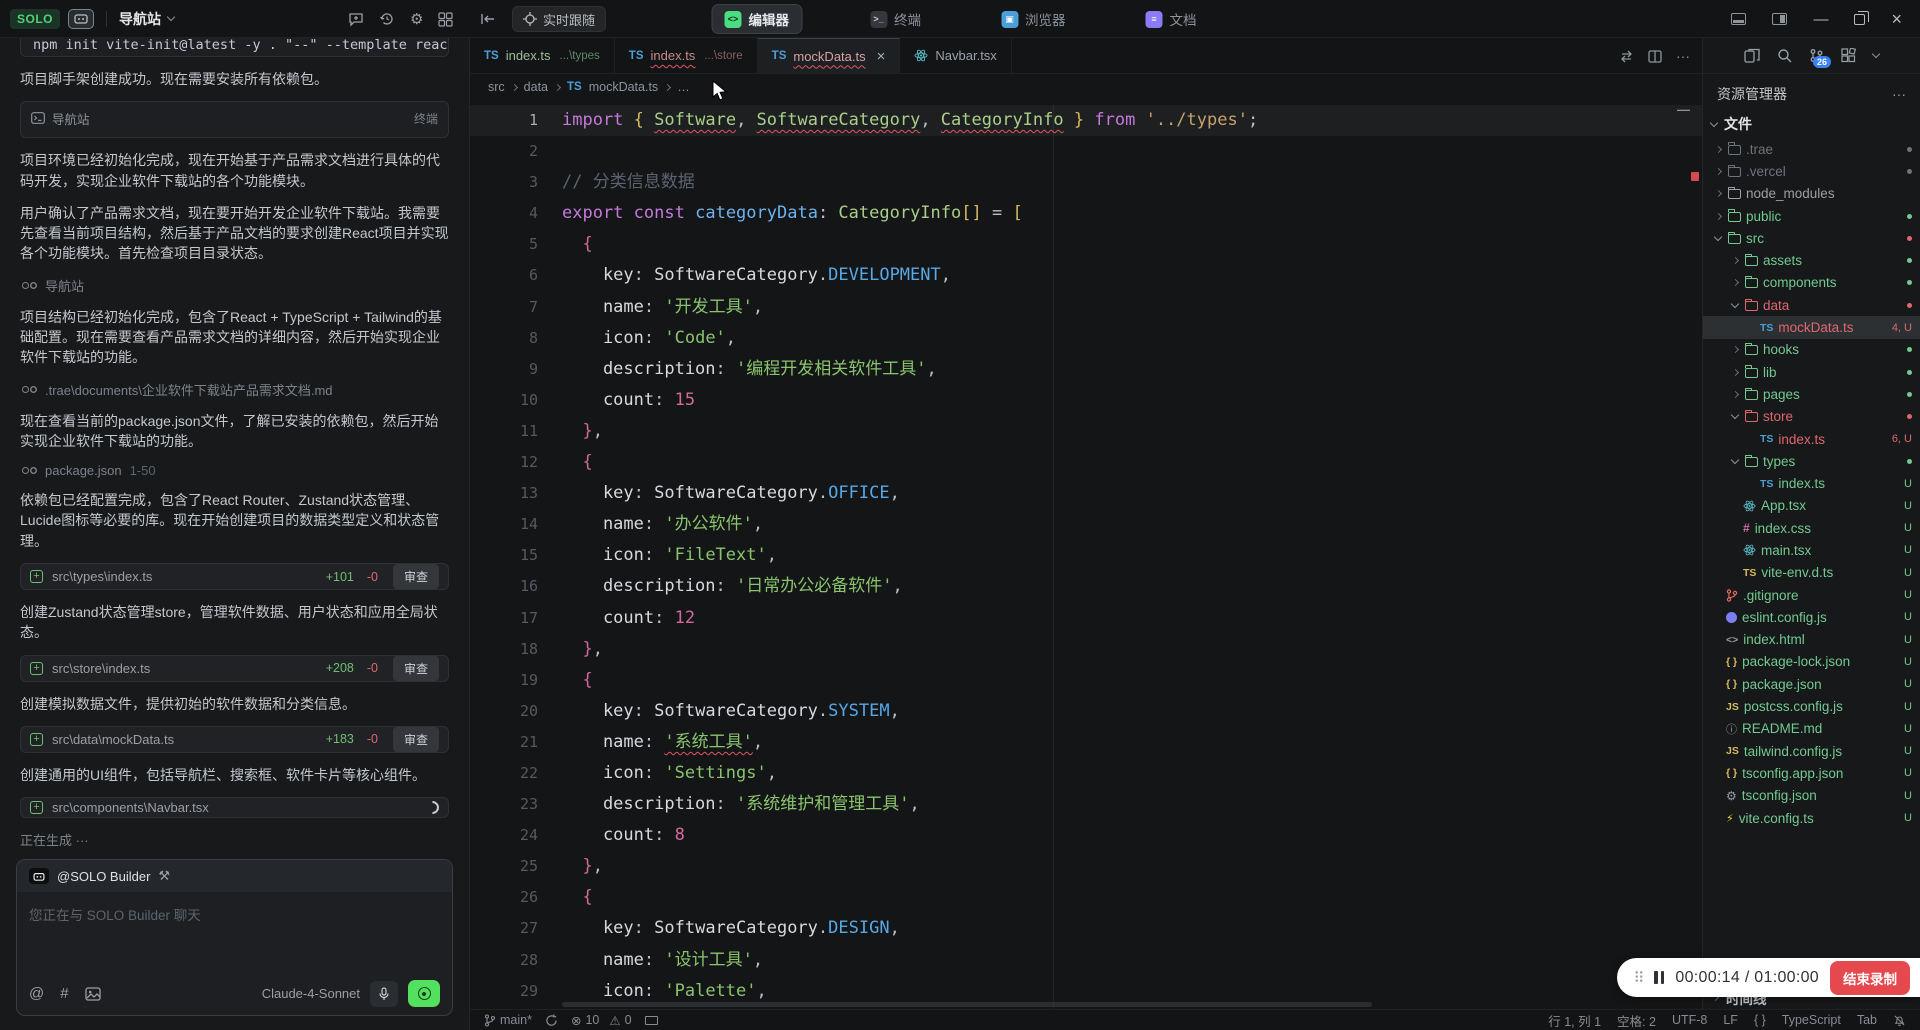 The image size is (1920, 1030). I want to click on tree-item-assets: assets, so click(1811, 260).